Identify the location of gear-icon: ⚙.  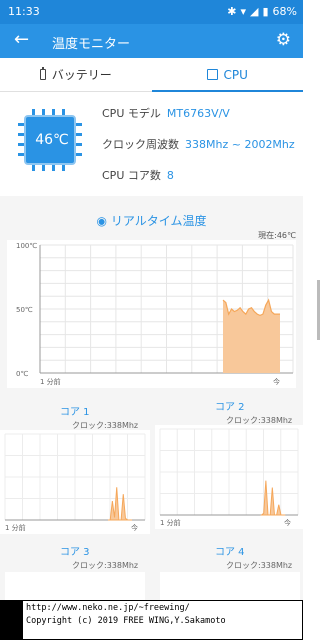
(283, 40).